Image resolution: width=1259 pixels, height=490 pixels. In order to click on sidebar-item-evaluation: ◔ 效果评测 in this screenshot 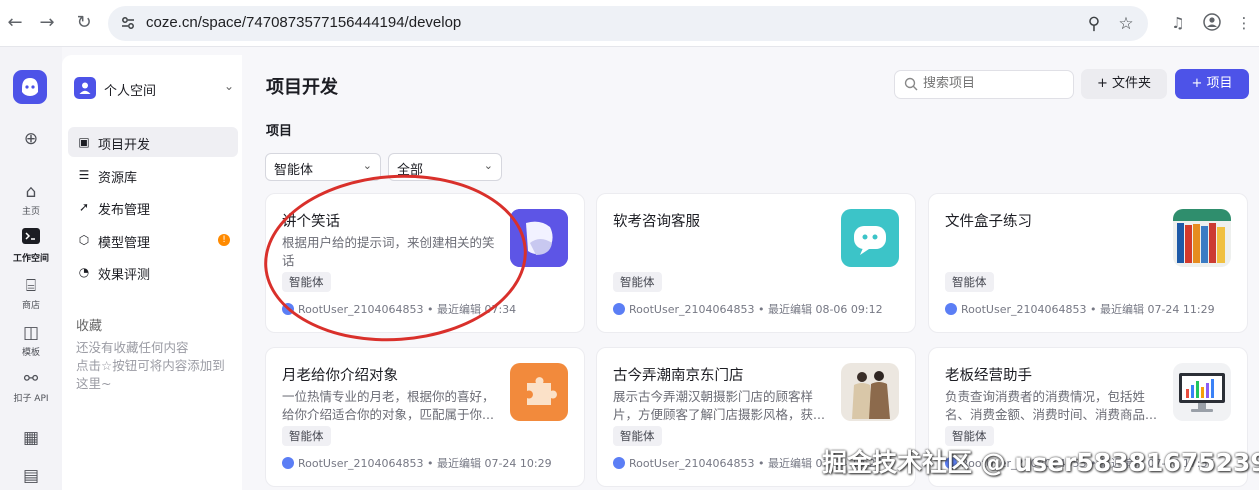, I will do `click(153, 272)`.